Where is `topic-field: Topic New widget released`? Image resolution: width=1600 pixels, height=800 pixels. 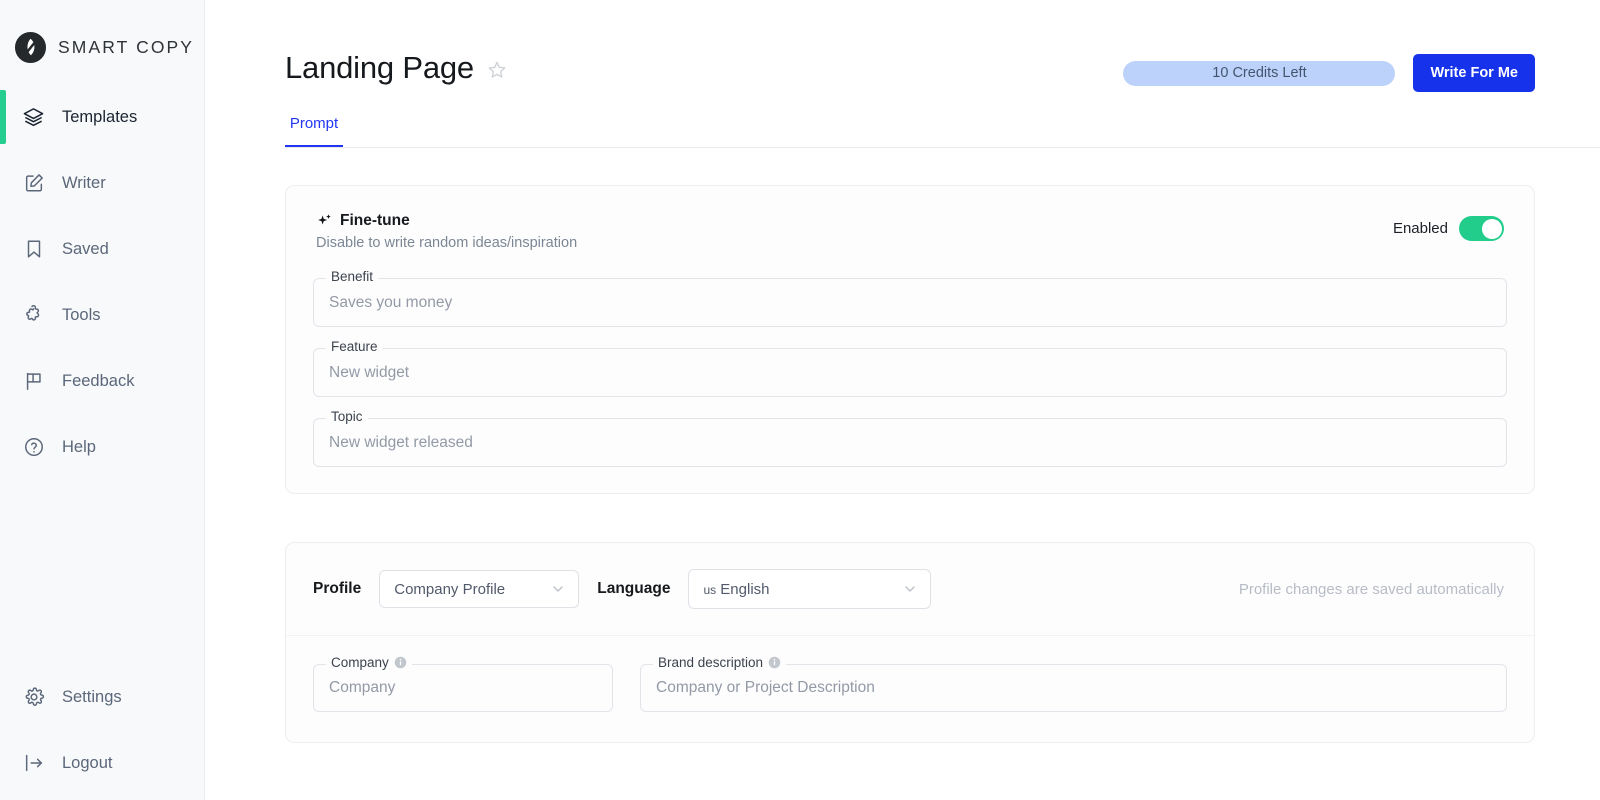
topic-field: Topic New widget released is located at coordinates (910, 438).